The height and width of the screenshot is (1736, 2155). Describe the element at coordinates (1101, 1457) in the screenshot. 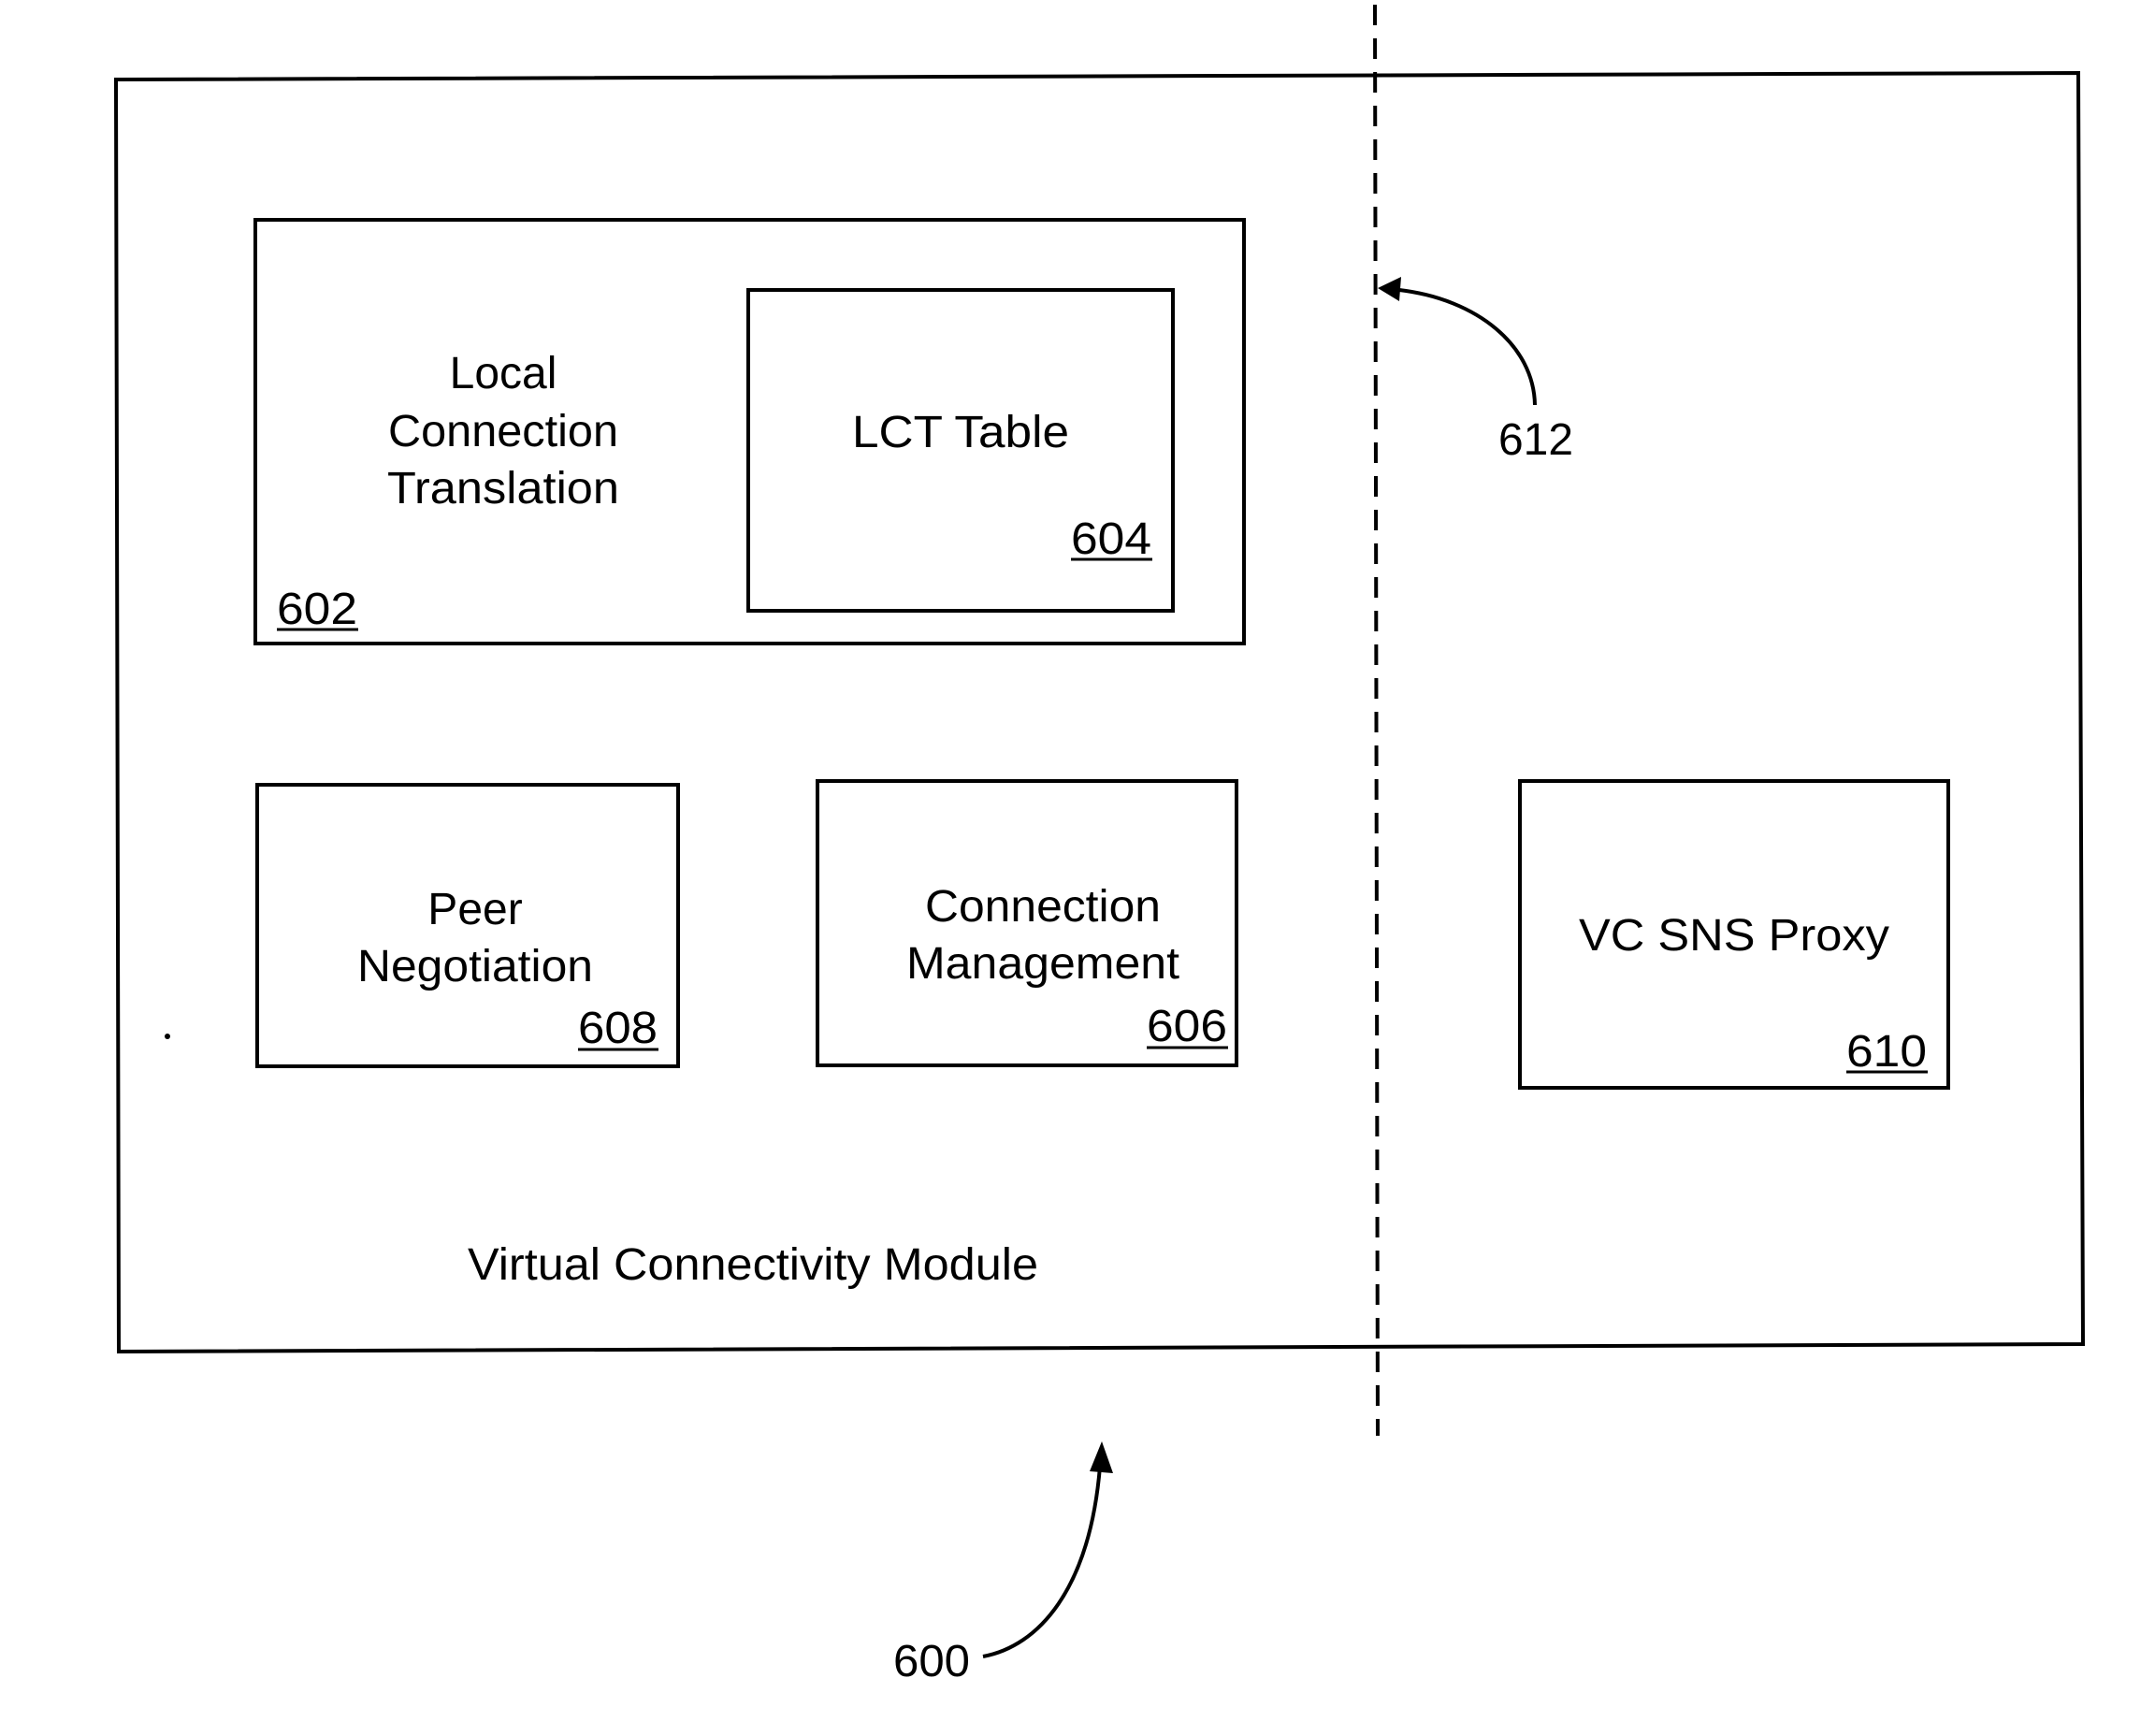

I see `ref-600-arrowhead-icon` at that location.